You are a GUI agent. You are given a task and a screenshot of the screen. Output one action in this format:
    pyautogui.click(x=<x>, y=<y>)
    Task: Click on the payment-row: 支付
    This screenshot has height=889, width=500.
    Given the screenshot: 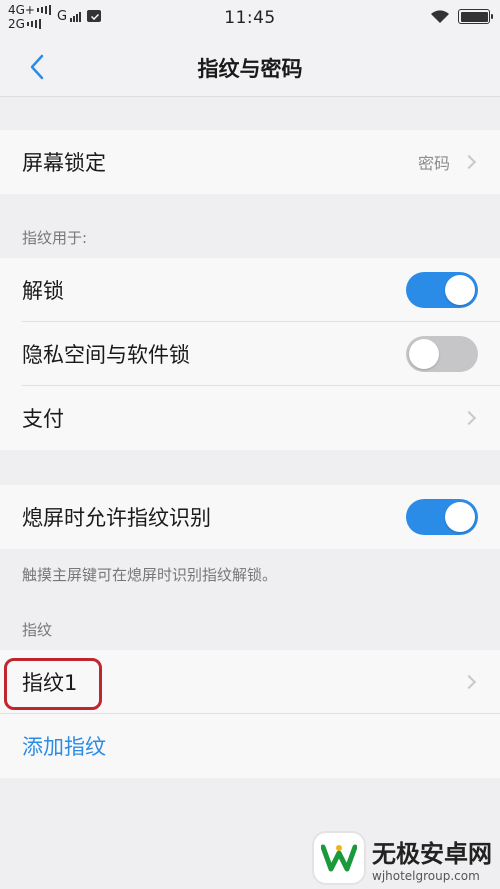 What is the action you would take?
    pyautogui.click(x=250, y=418)
    